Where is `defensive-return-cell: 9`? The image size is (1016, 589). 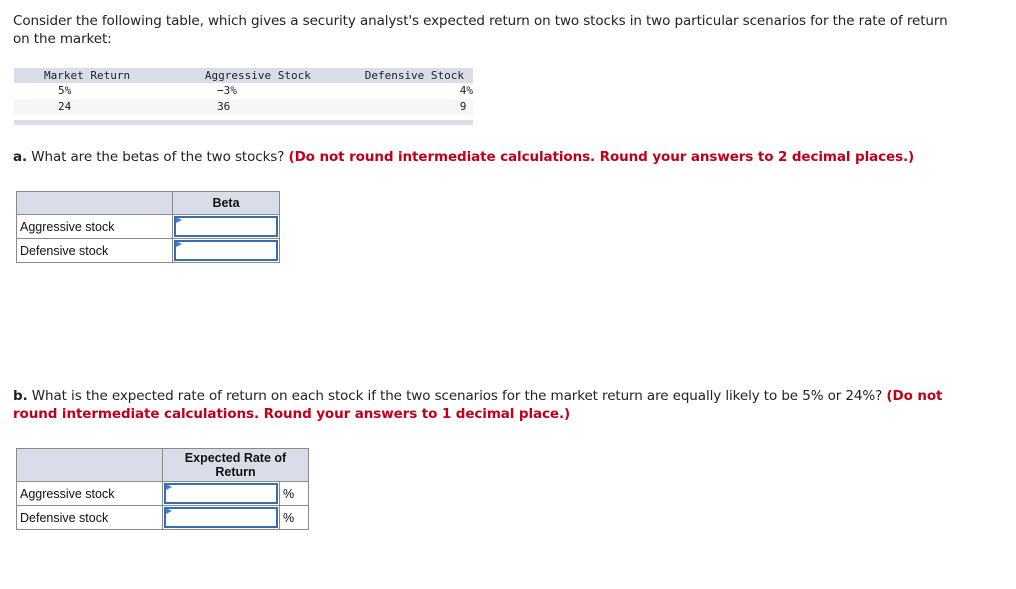 defensive-return-cell: 9 is located at coordinates (414, 107).